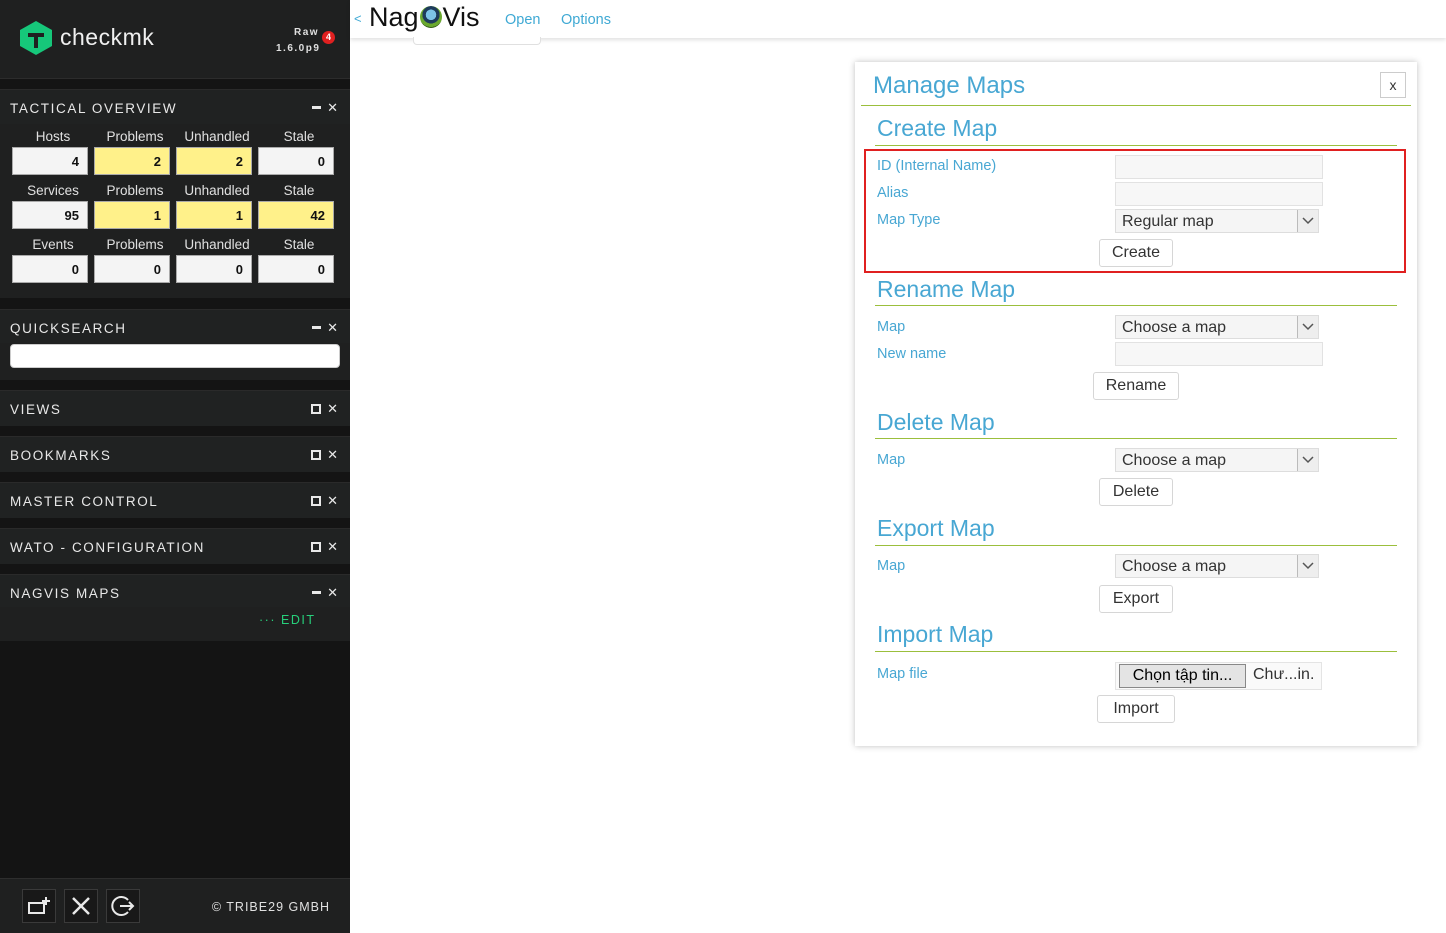 This screenshot has height=933, width=1446. What do you see at coordinates (1136, 599) in the screenshot?
I see `export-button: Export` at bounding box center [1136, 599].